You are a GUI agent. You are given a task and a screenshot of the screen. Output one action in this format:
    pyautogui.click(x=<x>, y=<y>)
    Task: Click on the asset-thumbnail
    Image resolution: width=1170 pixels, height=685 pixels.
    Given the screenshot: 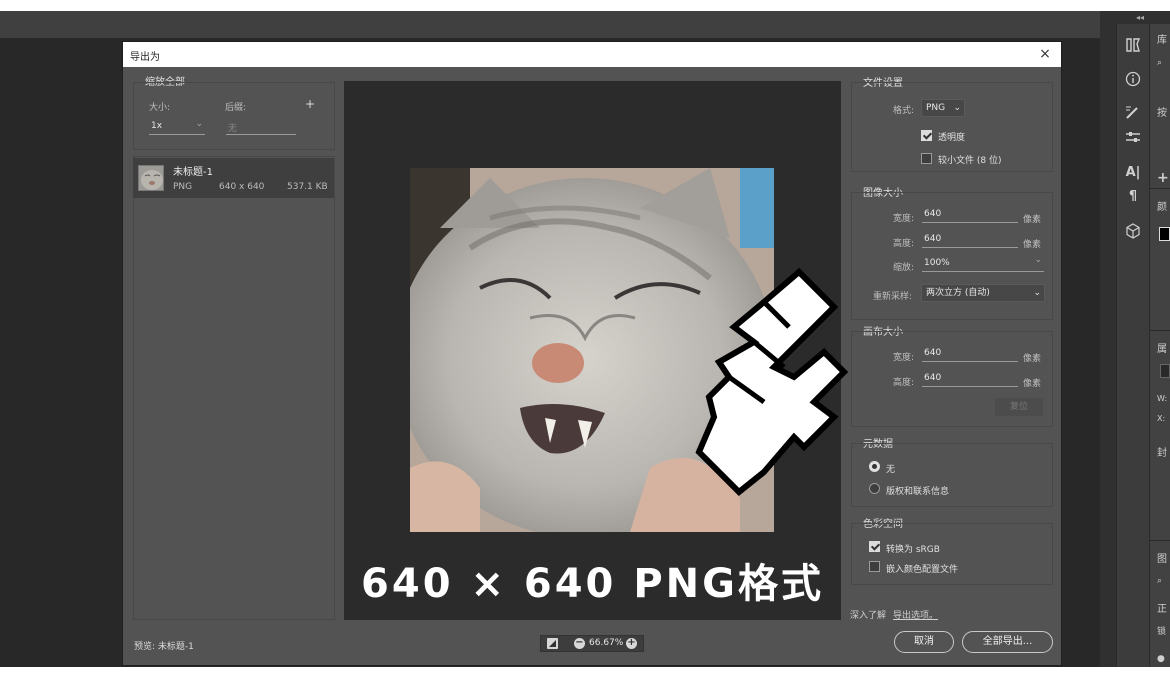 What is the action you would take?
    pyautogui.click(x=151, y=178)
    